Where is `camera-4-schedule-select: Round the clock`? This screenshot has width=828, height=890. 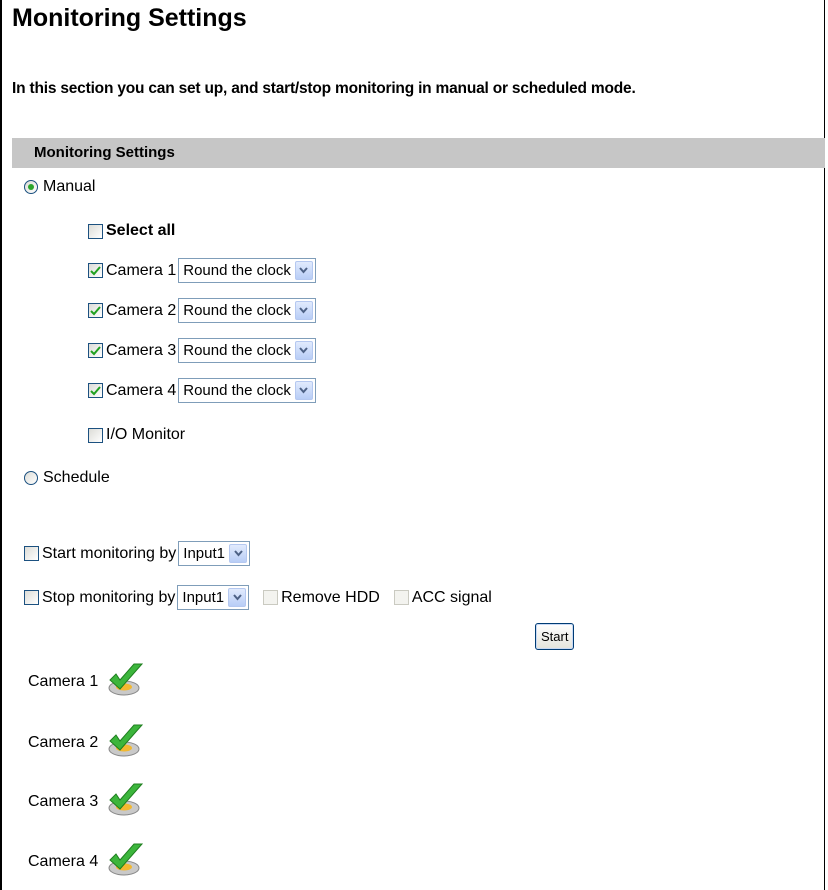 camera-4-schedule-select: Round the clock is located at coordinates (247, 390).